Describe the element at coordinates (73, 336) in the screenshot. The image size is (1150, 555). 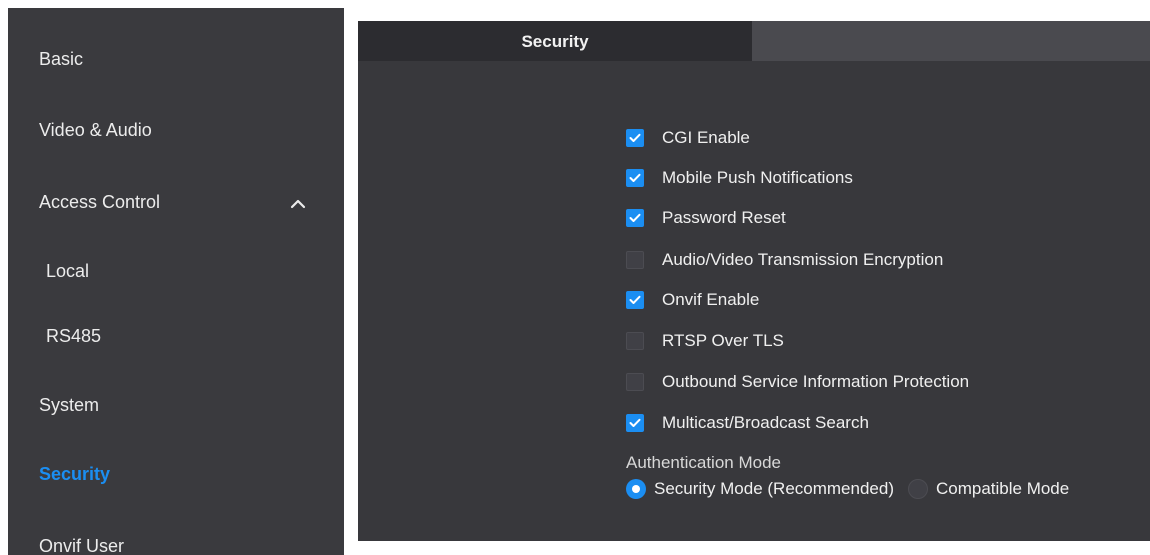
I see `sidebar-item-rs485: RS485` at that location.